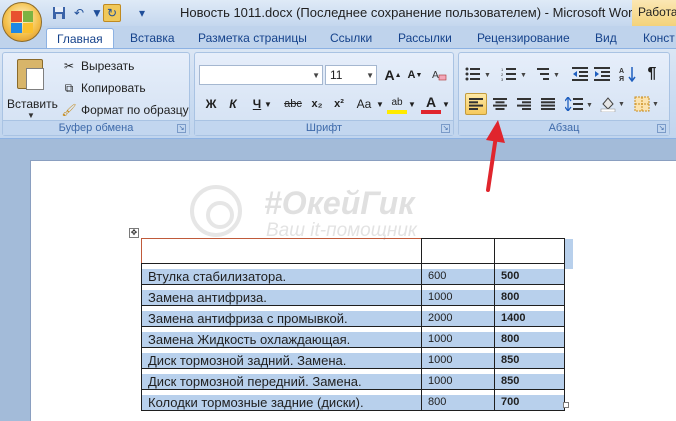 This screenshot has height=421, width=676. Describe the element at coordinates (445, 128) in the screenshot. I see `font-launcher-icon: ↘` at that location.